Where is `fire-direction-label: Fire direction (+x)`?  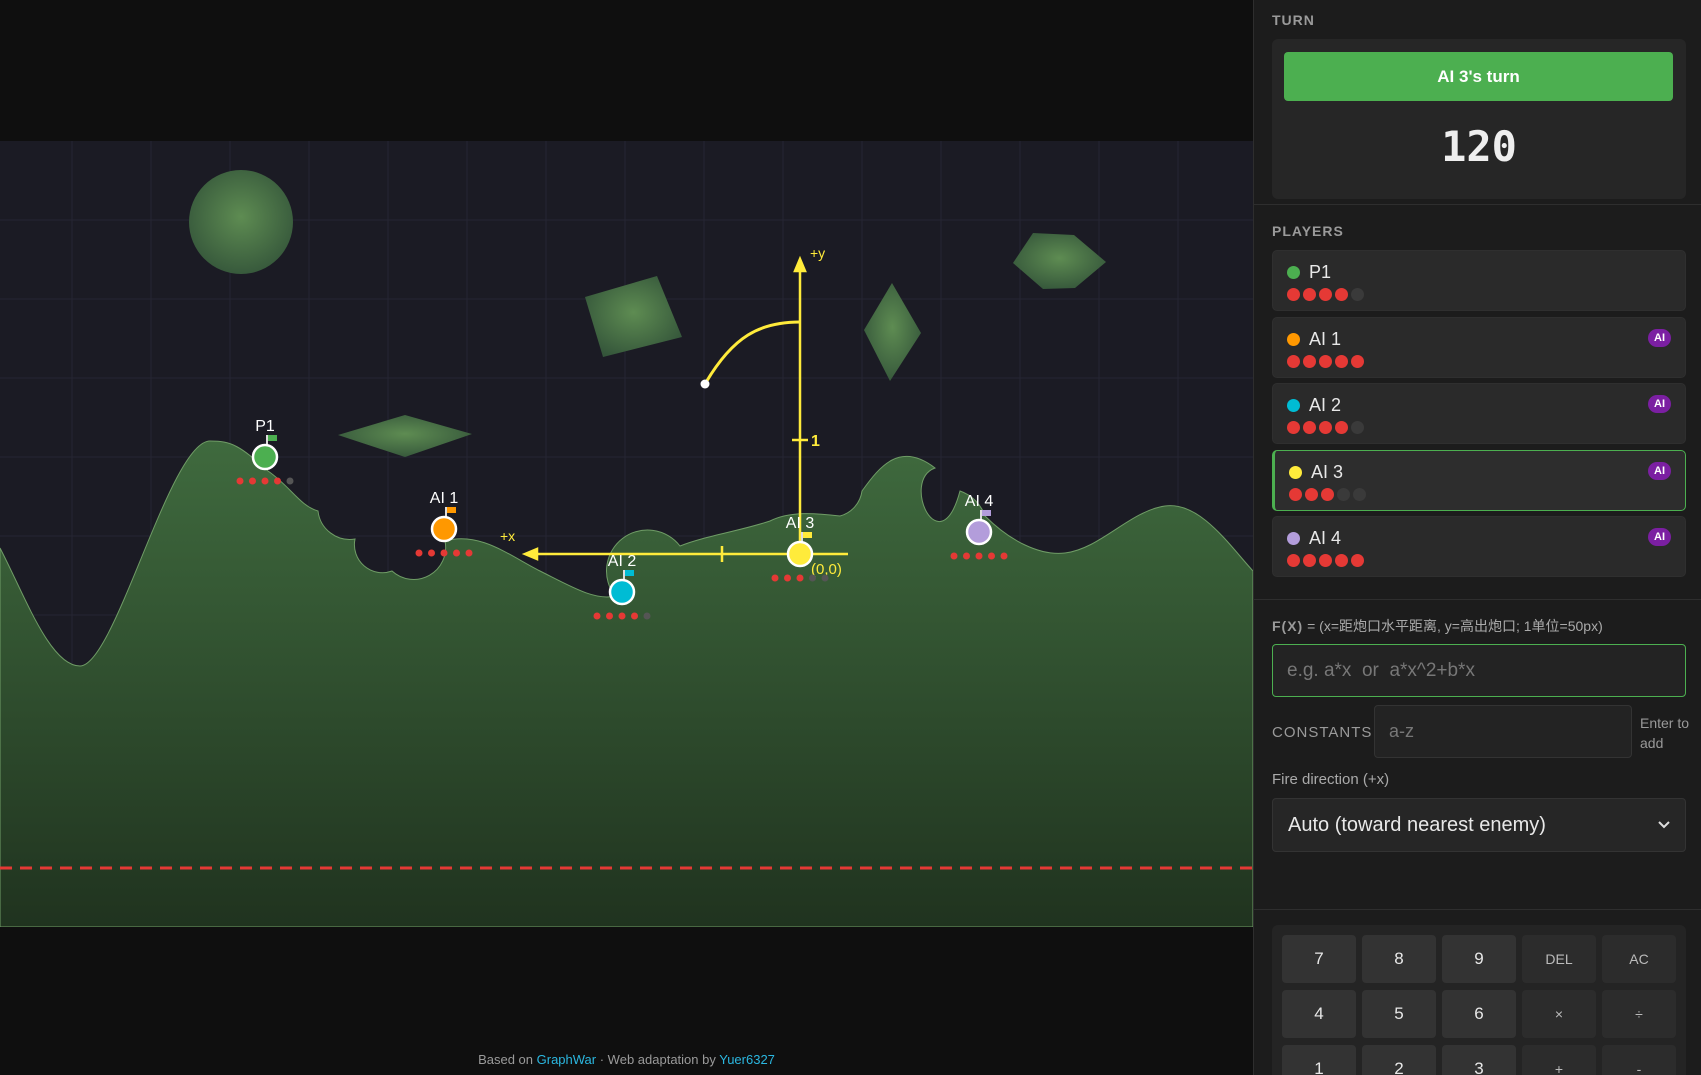 fire-direction-label: Fire direction (+x) is located at coordinates (1331, 779).